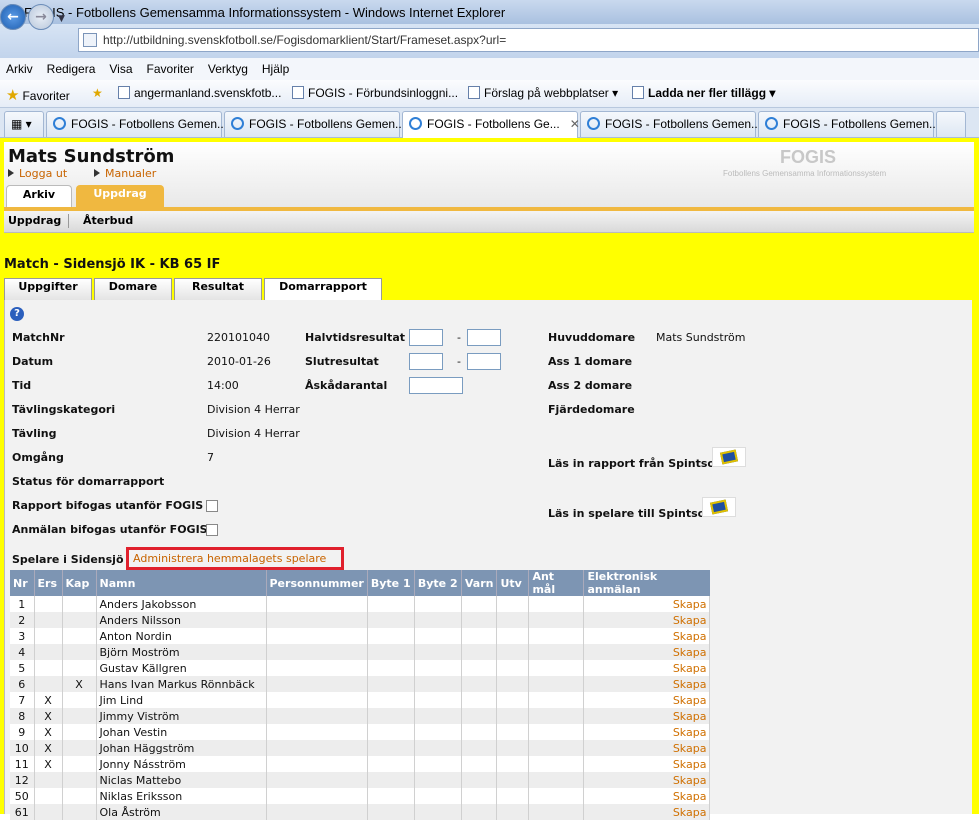 Image resolution: width=979 pixels, height=820 pixels. What do you see at coordinates (703, 93) in the screenshot?
I see `fav-item-ladda: Ladda ner fler tillägg ▾` at bounding box center [703, 93].